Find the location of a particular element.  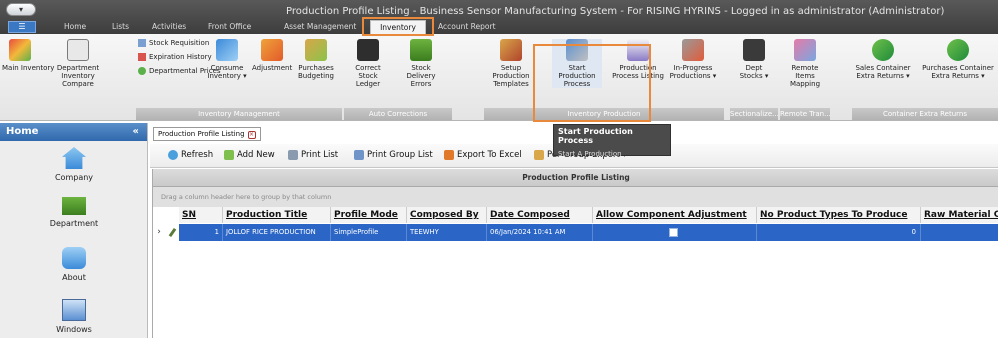

sidebar-header: Home « is located at coordinates (73, 132).